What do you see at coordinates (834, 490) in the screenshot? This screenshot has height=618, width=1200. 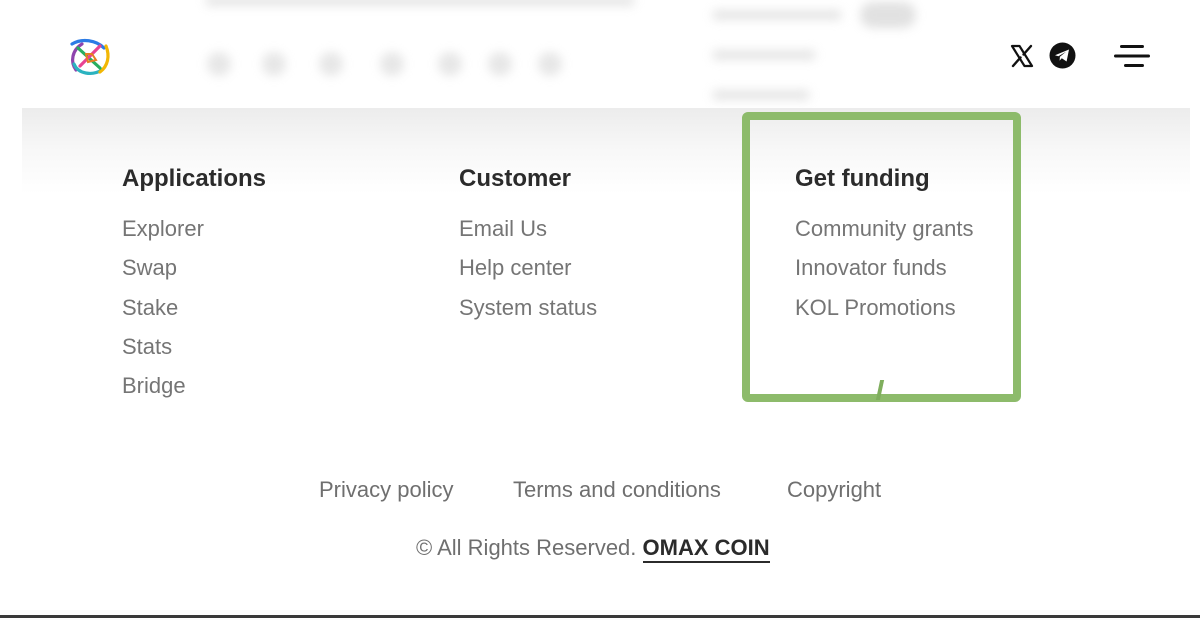 I see `copyright-link: Copyright` at bounding box center [834, 490].